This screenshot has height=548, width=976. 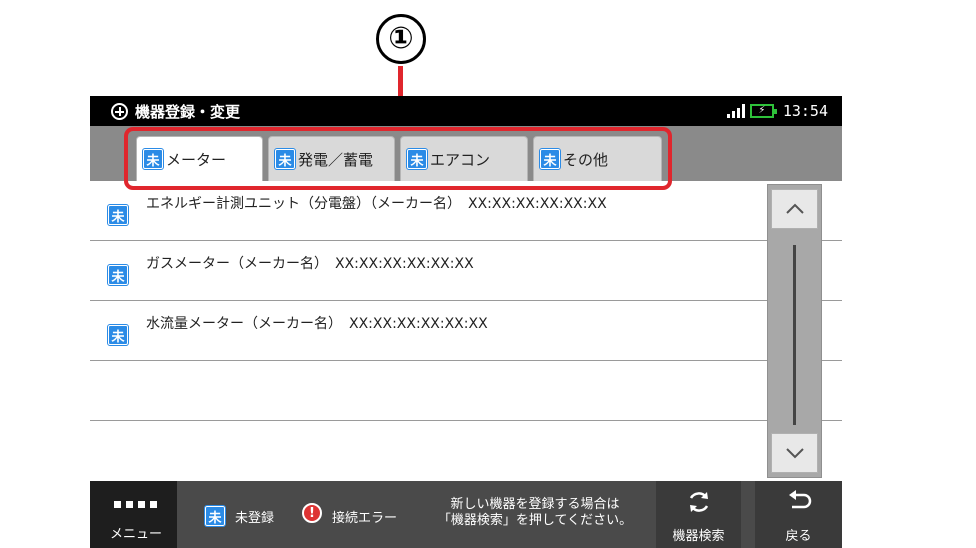 I want to click on tab-meter: 未 メーター, so click(x=199, y=158).